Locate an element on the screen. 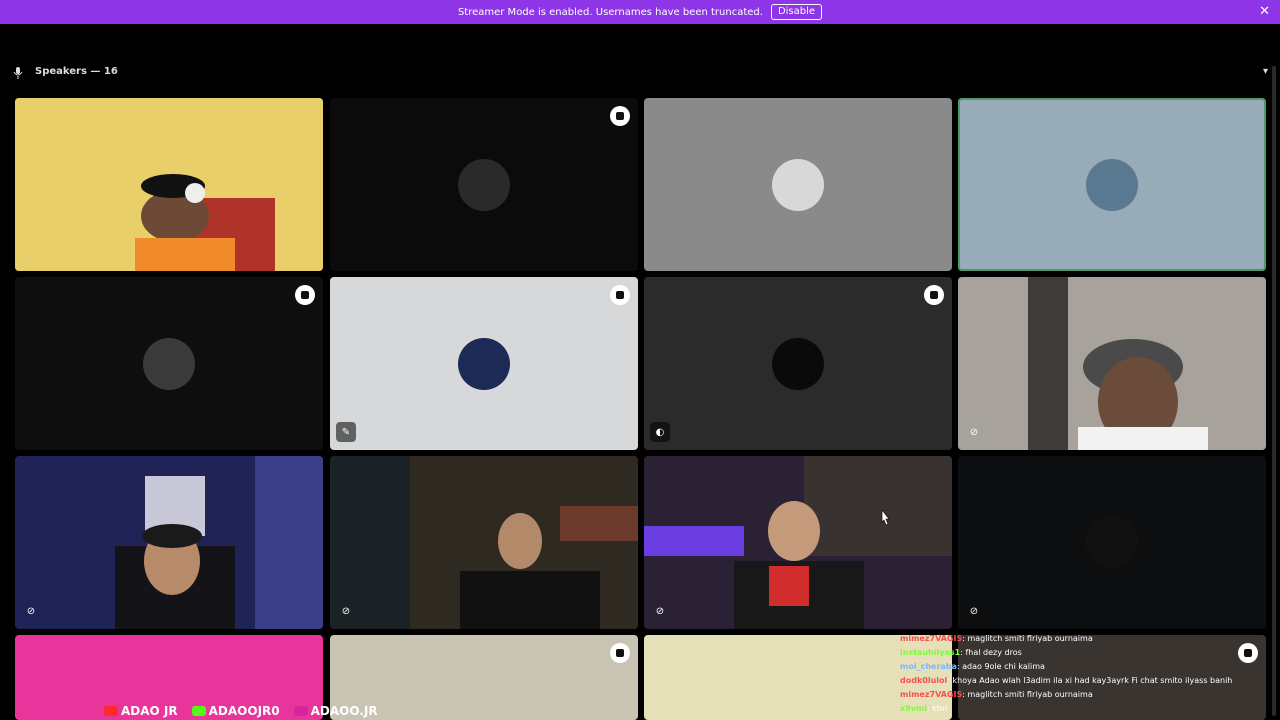  speakers-header: Speakers — 16 ▾ is located at coordinates (640, 73).